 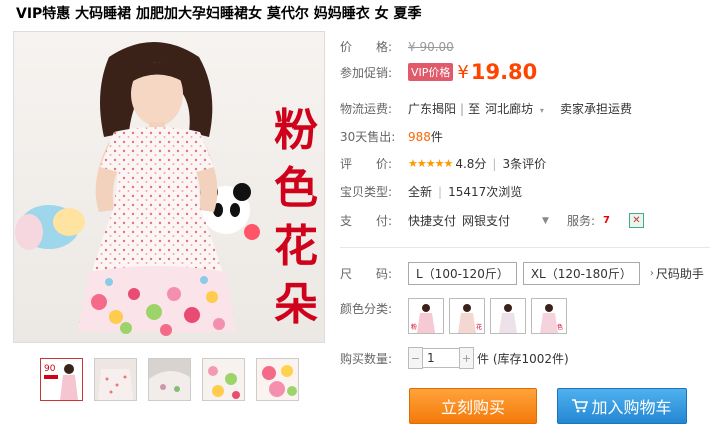 I want to click on stock-info: 件 (库存1002件), so click(x=523, y=358).